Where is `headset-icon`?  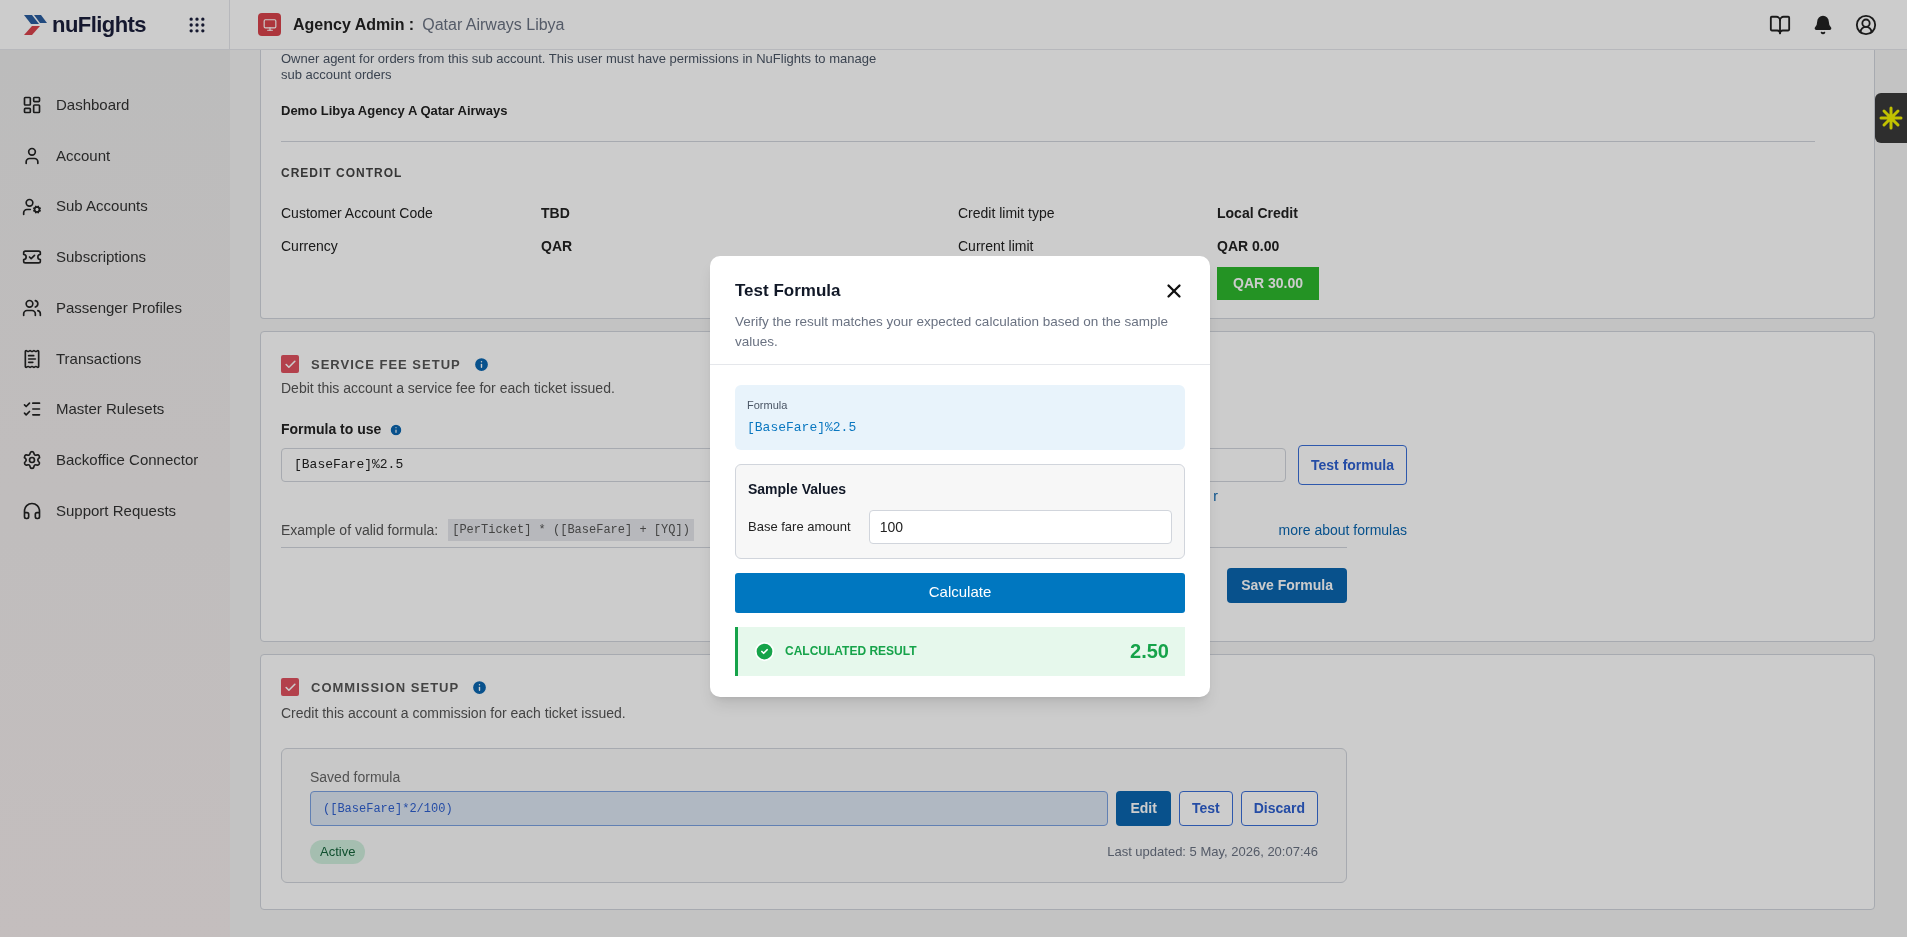
headset-icon is located at coordinates (32, 510).